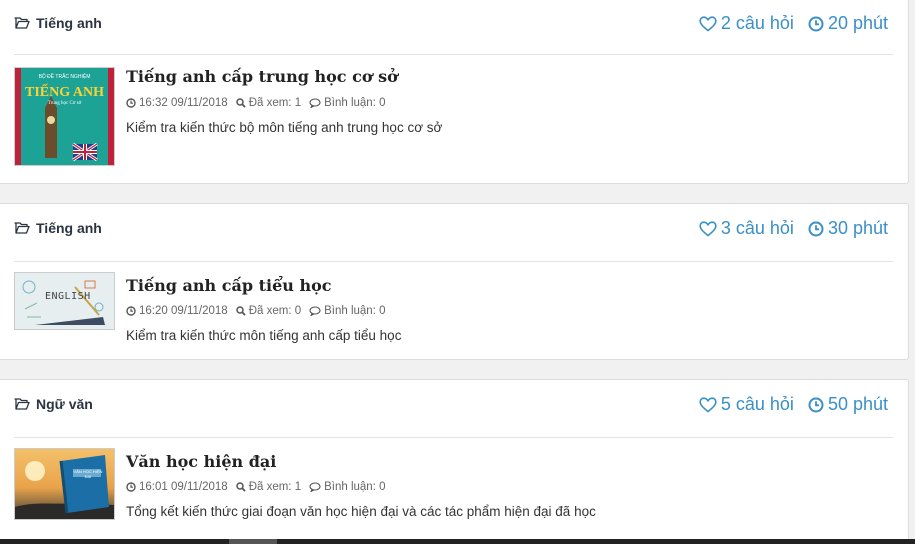 Image resolution: width=915 pixels, height=544 pixels. I want to click on duration: 50 phút, so click(848, 404).